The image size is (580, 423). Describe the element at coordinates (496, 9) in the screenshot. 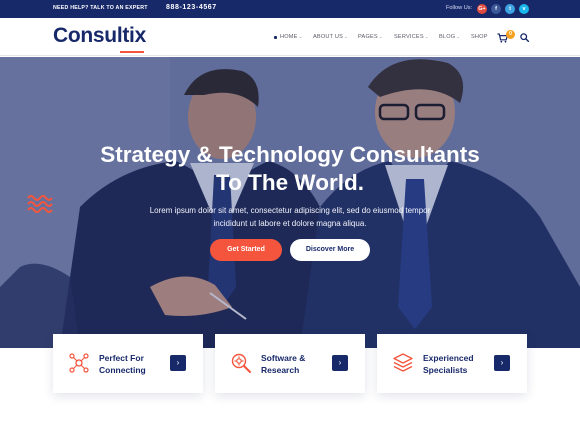

I see `facebook-icon: f` at that location.